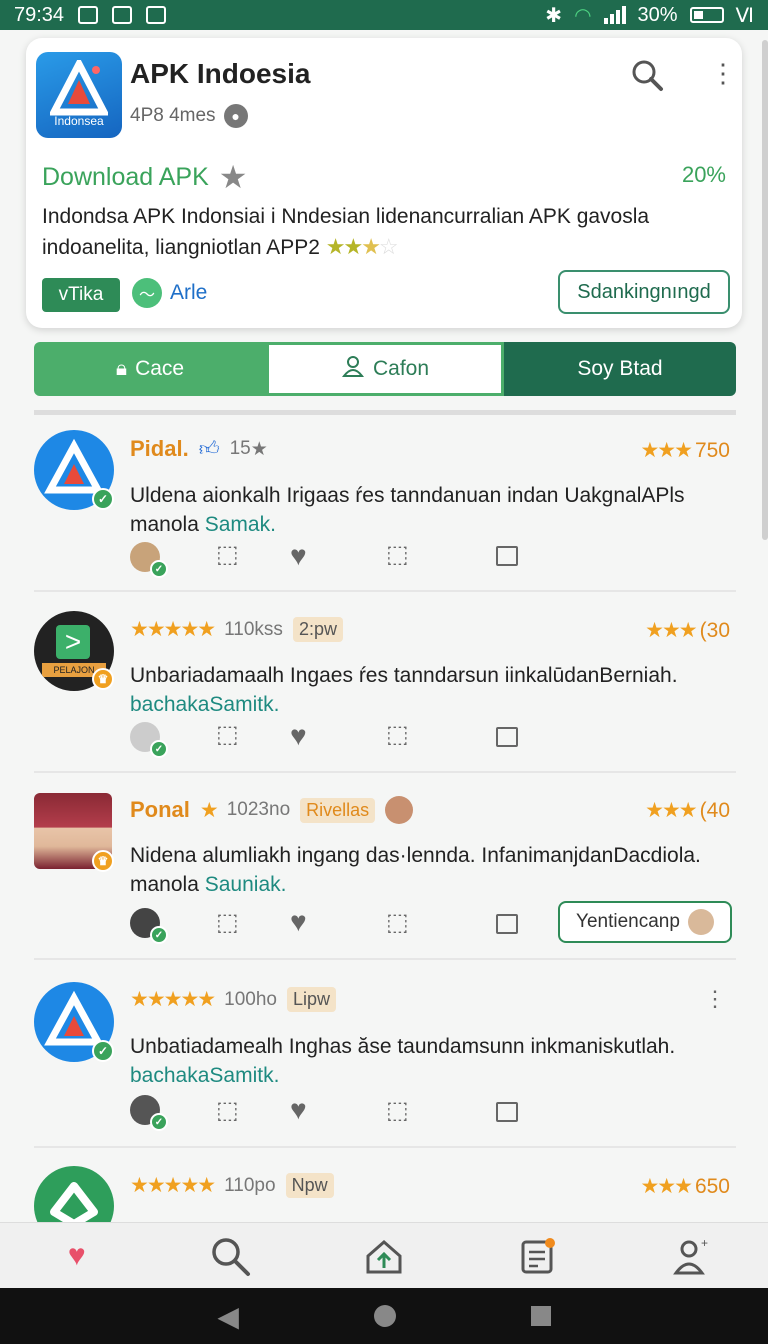  Describe the element at coordinates (258, 809) in the screenshot. I see `review-meta: 1023no` at that location.